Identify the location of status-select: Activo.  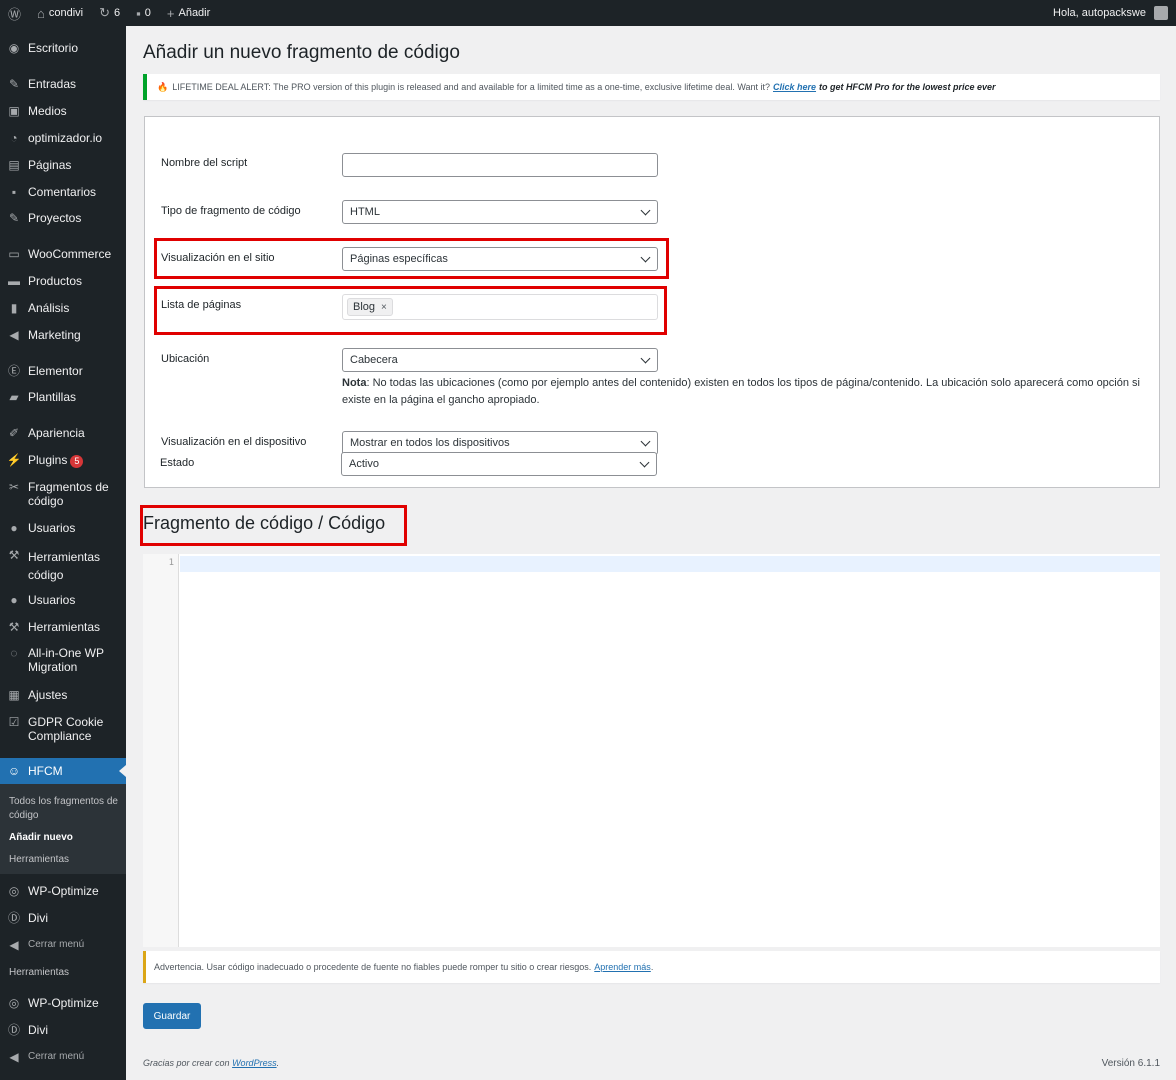
(499, 464).